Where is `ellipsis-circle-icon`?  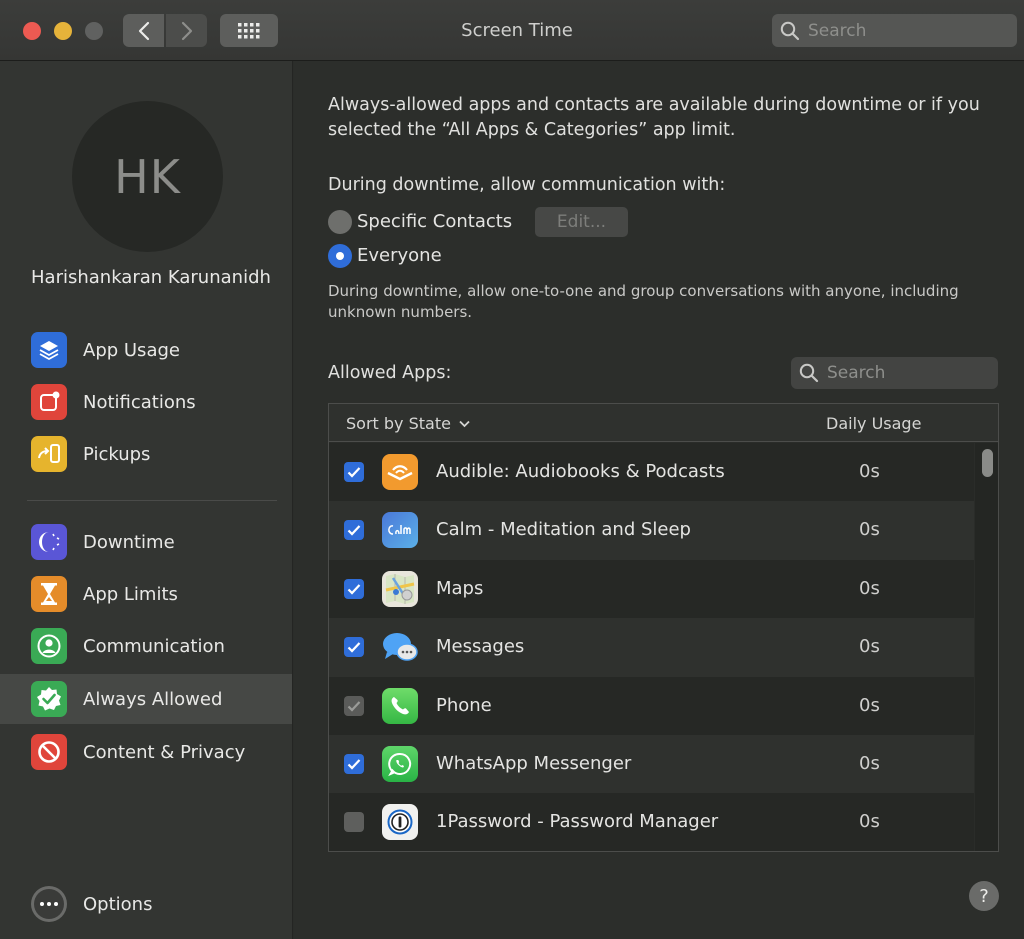 ellipsis-circle-icon is located at coordinates (49, 904).